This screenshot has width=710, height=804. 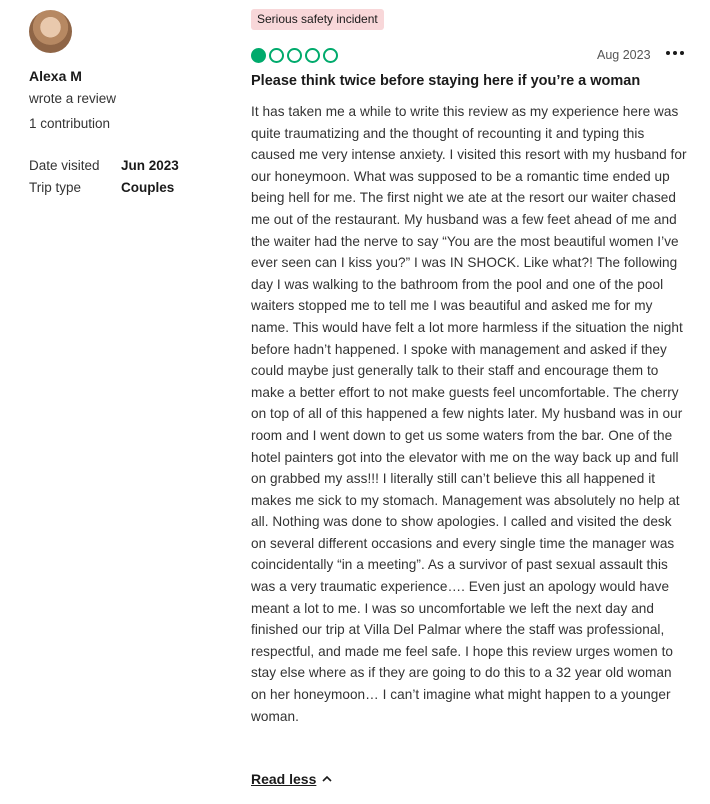 What do you see at coordinates (258, 55) in the screenshot?
I see `rating-bubble-filled` at bounding box center [258, 55].